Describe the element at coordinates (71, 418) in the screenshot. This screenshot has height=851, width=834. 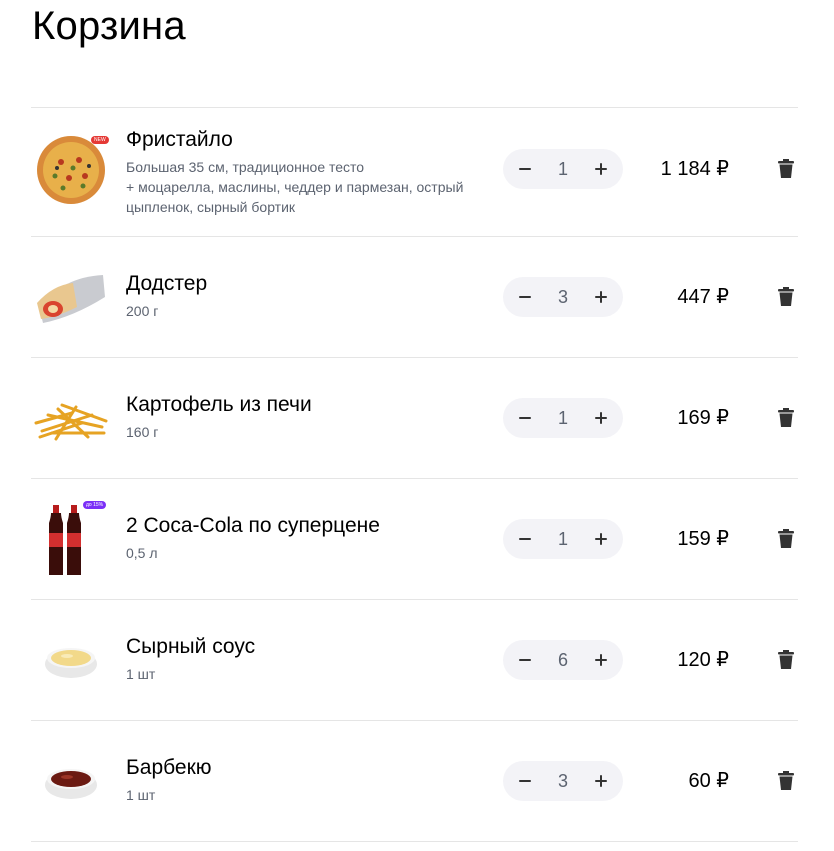
I see `fries-image` at that location.